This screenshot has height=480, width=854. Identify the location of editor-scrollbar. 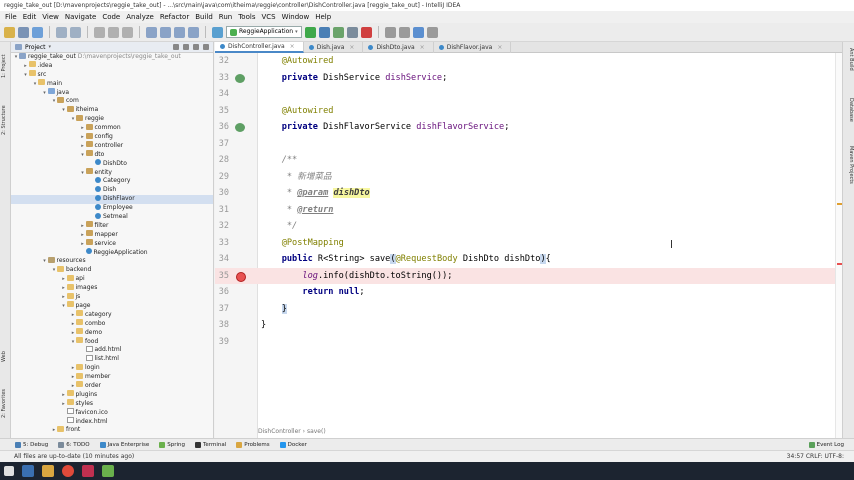
(838, 245).